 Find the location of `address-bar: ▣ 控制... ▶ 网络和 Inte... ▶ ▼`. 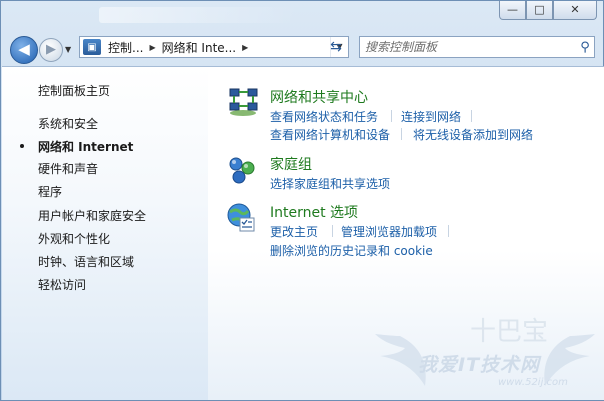

address-bar: ▣ 控制... ▶ 网络和 Inte... ▶ ▼ is located at coordinates (214, 47).